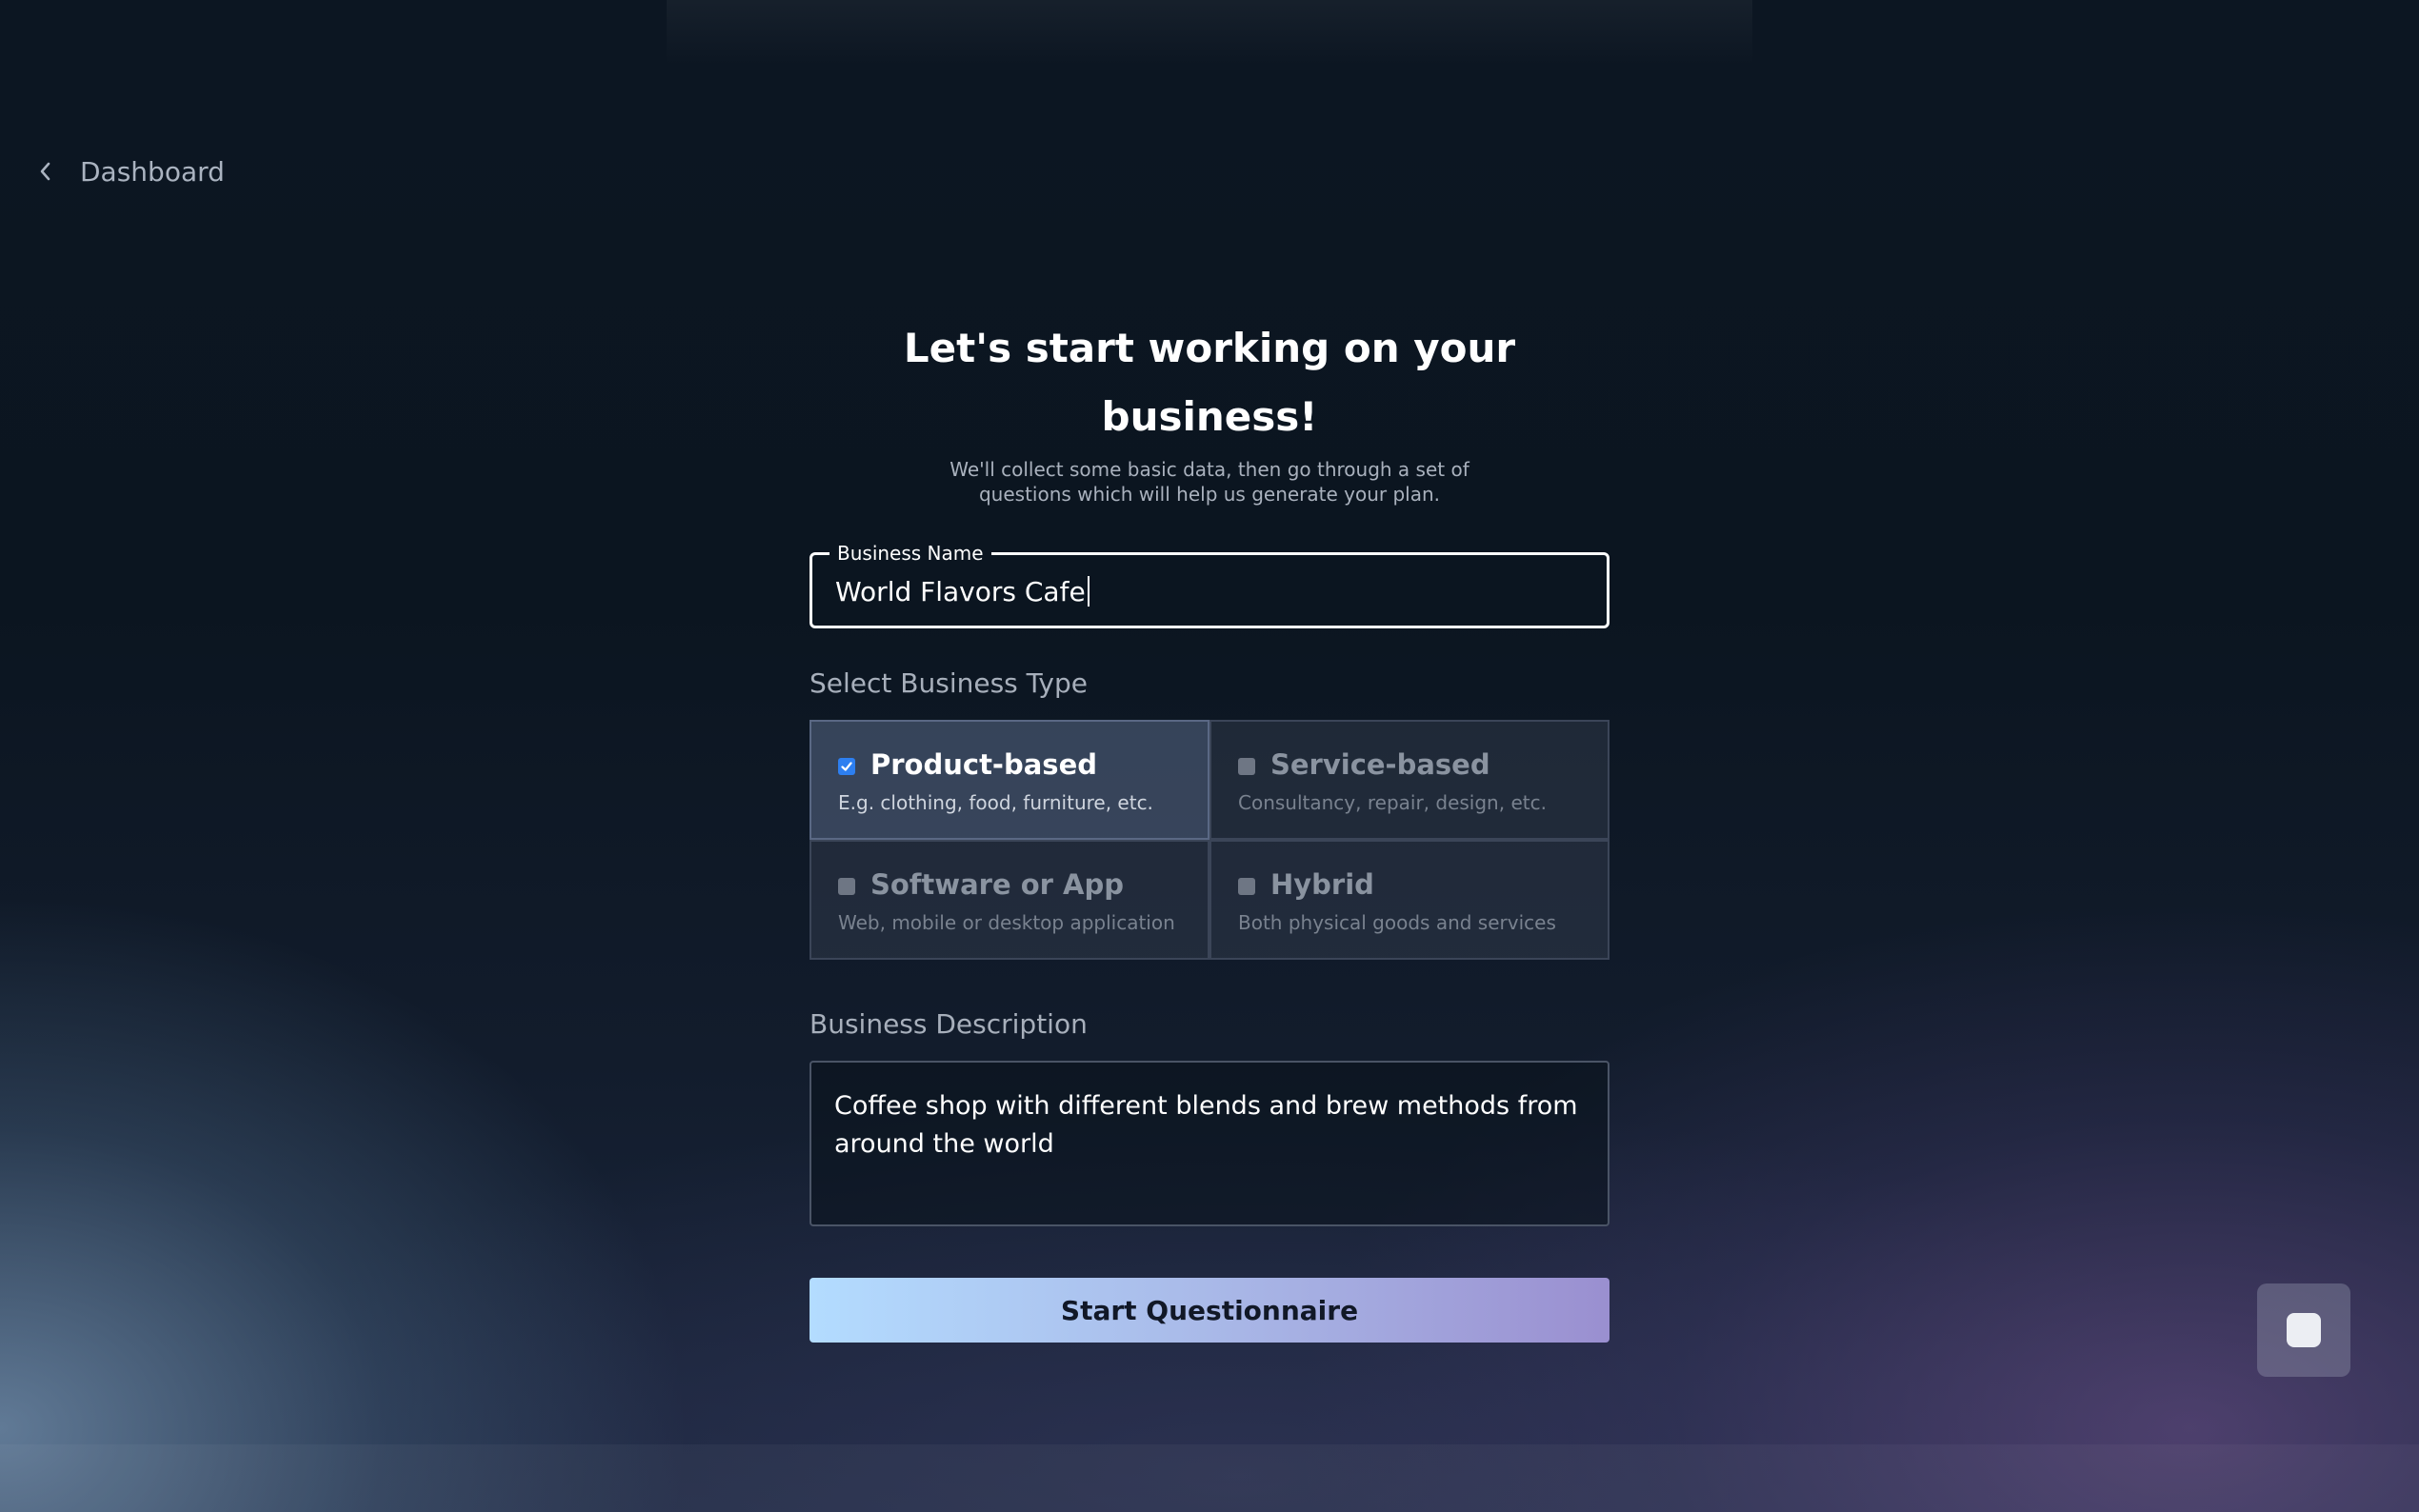 This screenshot has width=2419, height=1512. I want to click on service-type-name: Service-based, so click(1380, 764).